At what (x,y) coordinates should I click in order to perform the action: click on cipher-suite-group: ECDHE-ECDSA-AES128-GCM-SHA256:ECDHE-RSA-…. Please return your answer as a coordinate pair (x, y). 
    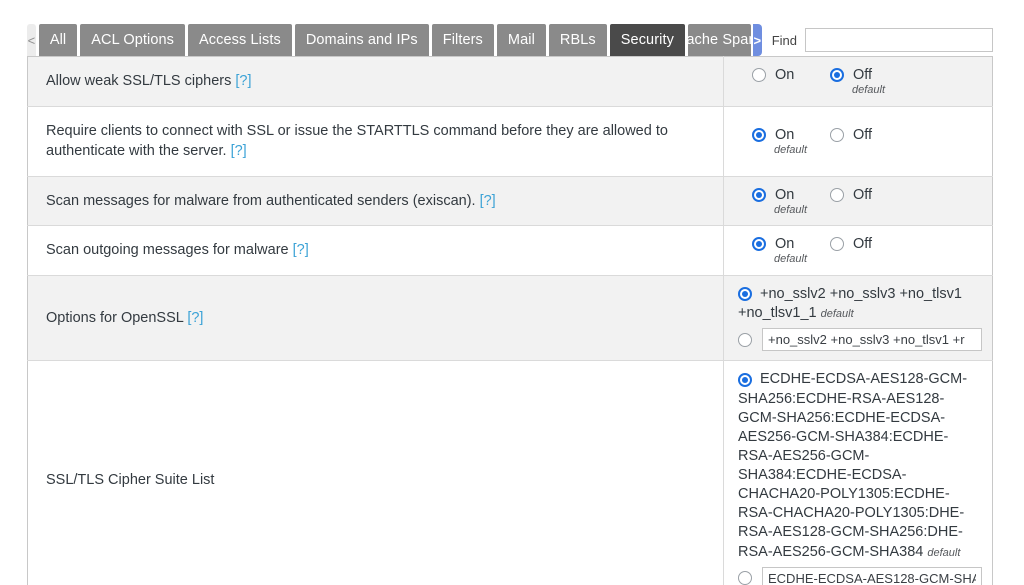
    Looking at the image, I should click on (860, 477).